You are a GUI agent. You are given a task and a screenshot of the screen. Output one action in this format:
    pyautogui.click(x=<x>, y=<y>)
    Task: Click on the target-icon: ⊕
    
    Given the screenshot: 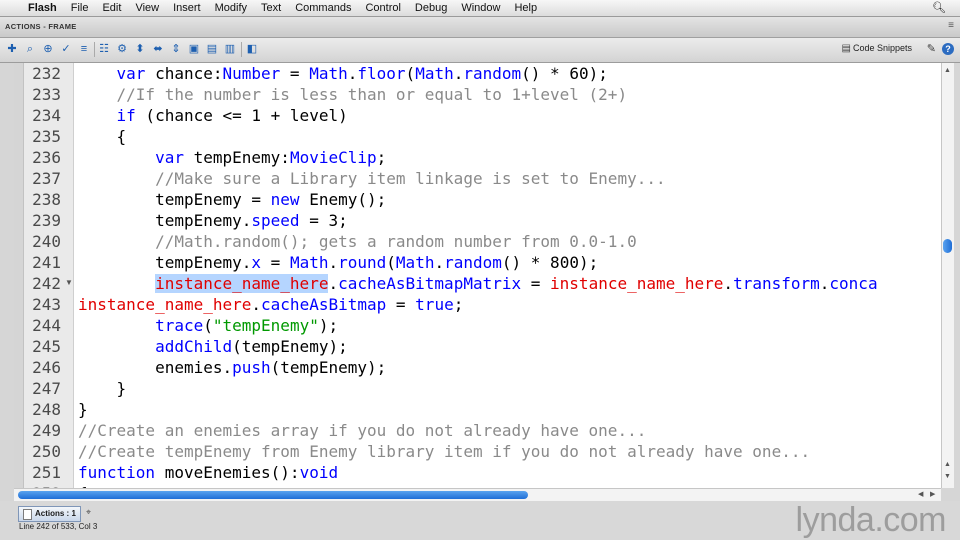 What is the action you would take?
    pyautogui.click(x=48, y=49)
    